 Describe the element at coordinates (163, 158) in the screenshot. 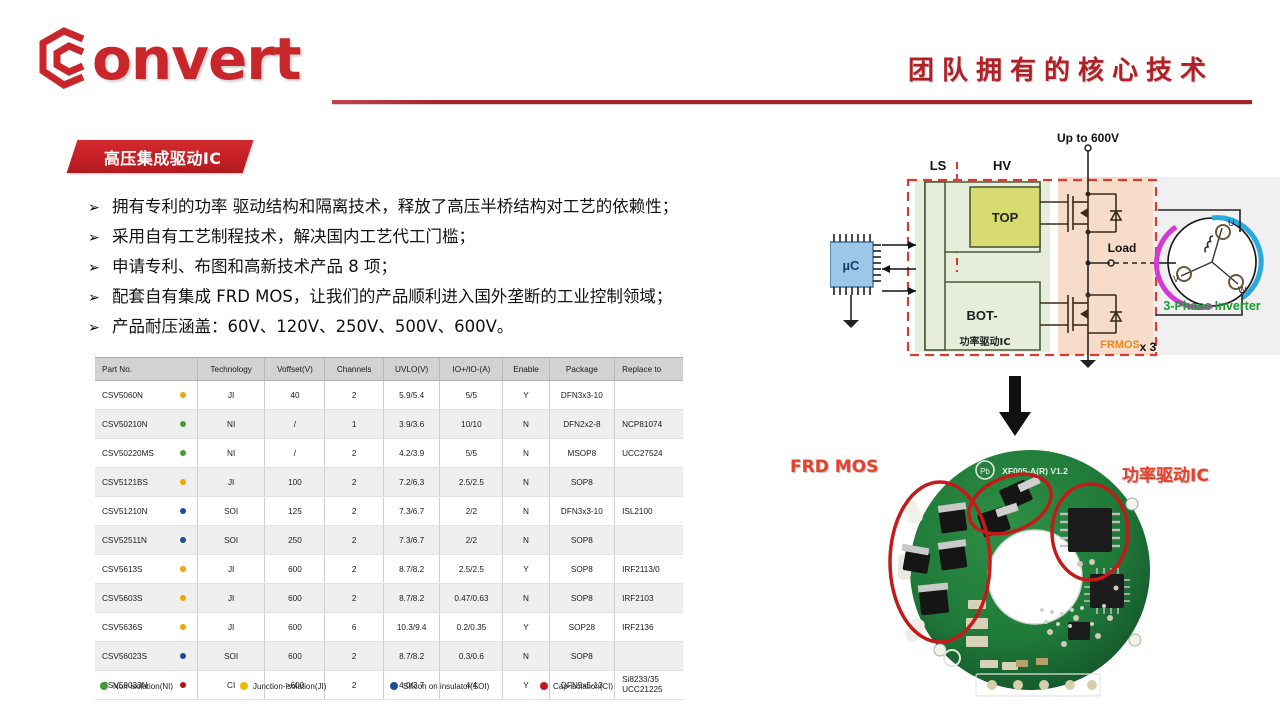

I see `section-badge-label: 高压集成驱动IC` at that location.